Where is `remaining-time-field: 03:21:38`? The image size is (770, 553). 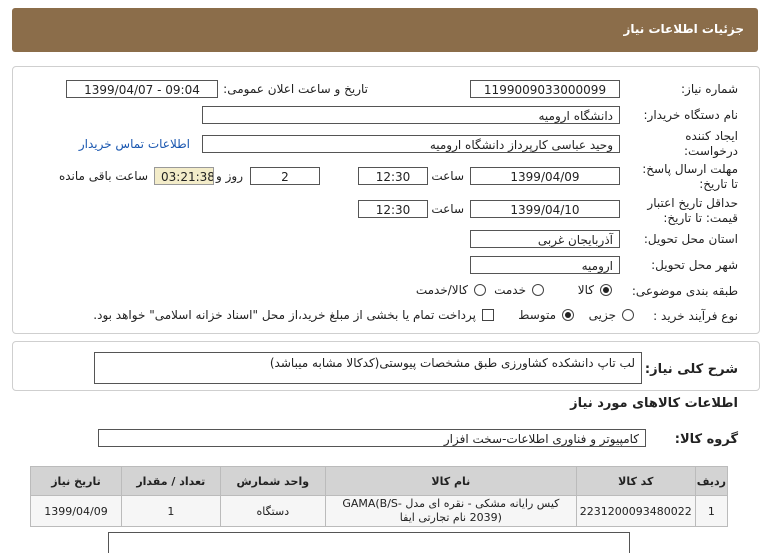
remaining-time-field: 03:21:38 is located at coordinates (184, 176).